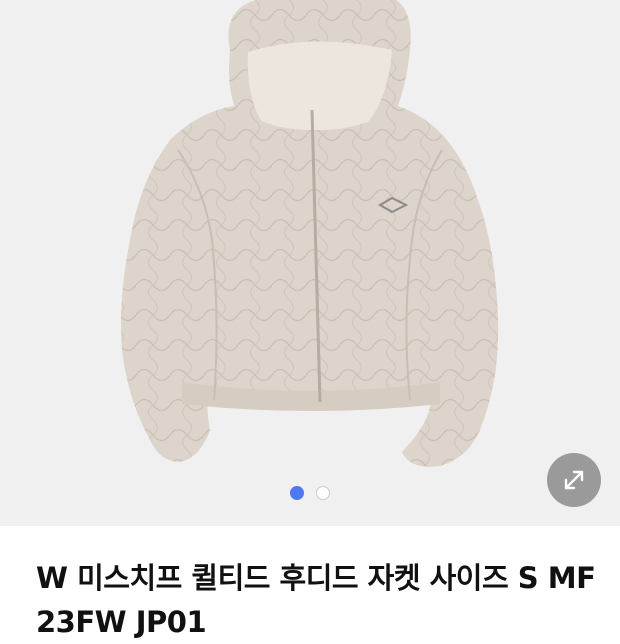 This screenshot has height=644, width=620. I want to click on expand-diagonal-icon, so click(574, 480).